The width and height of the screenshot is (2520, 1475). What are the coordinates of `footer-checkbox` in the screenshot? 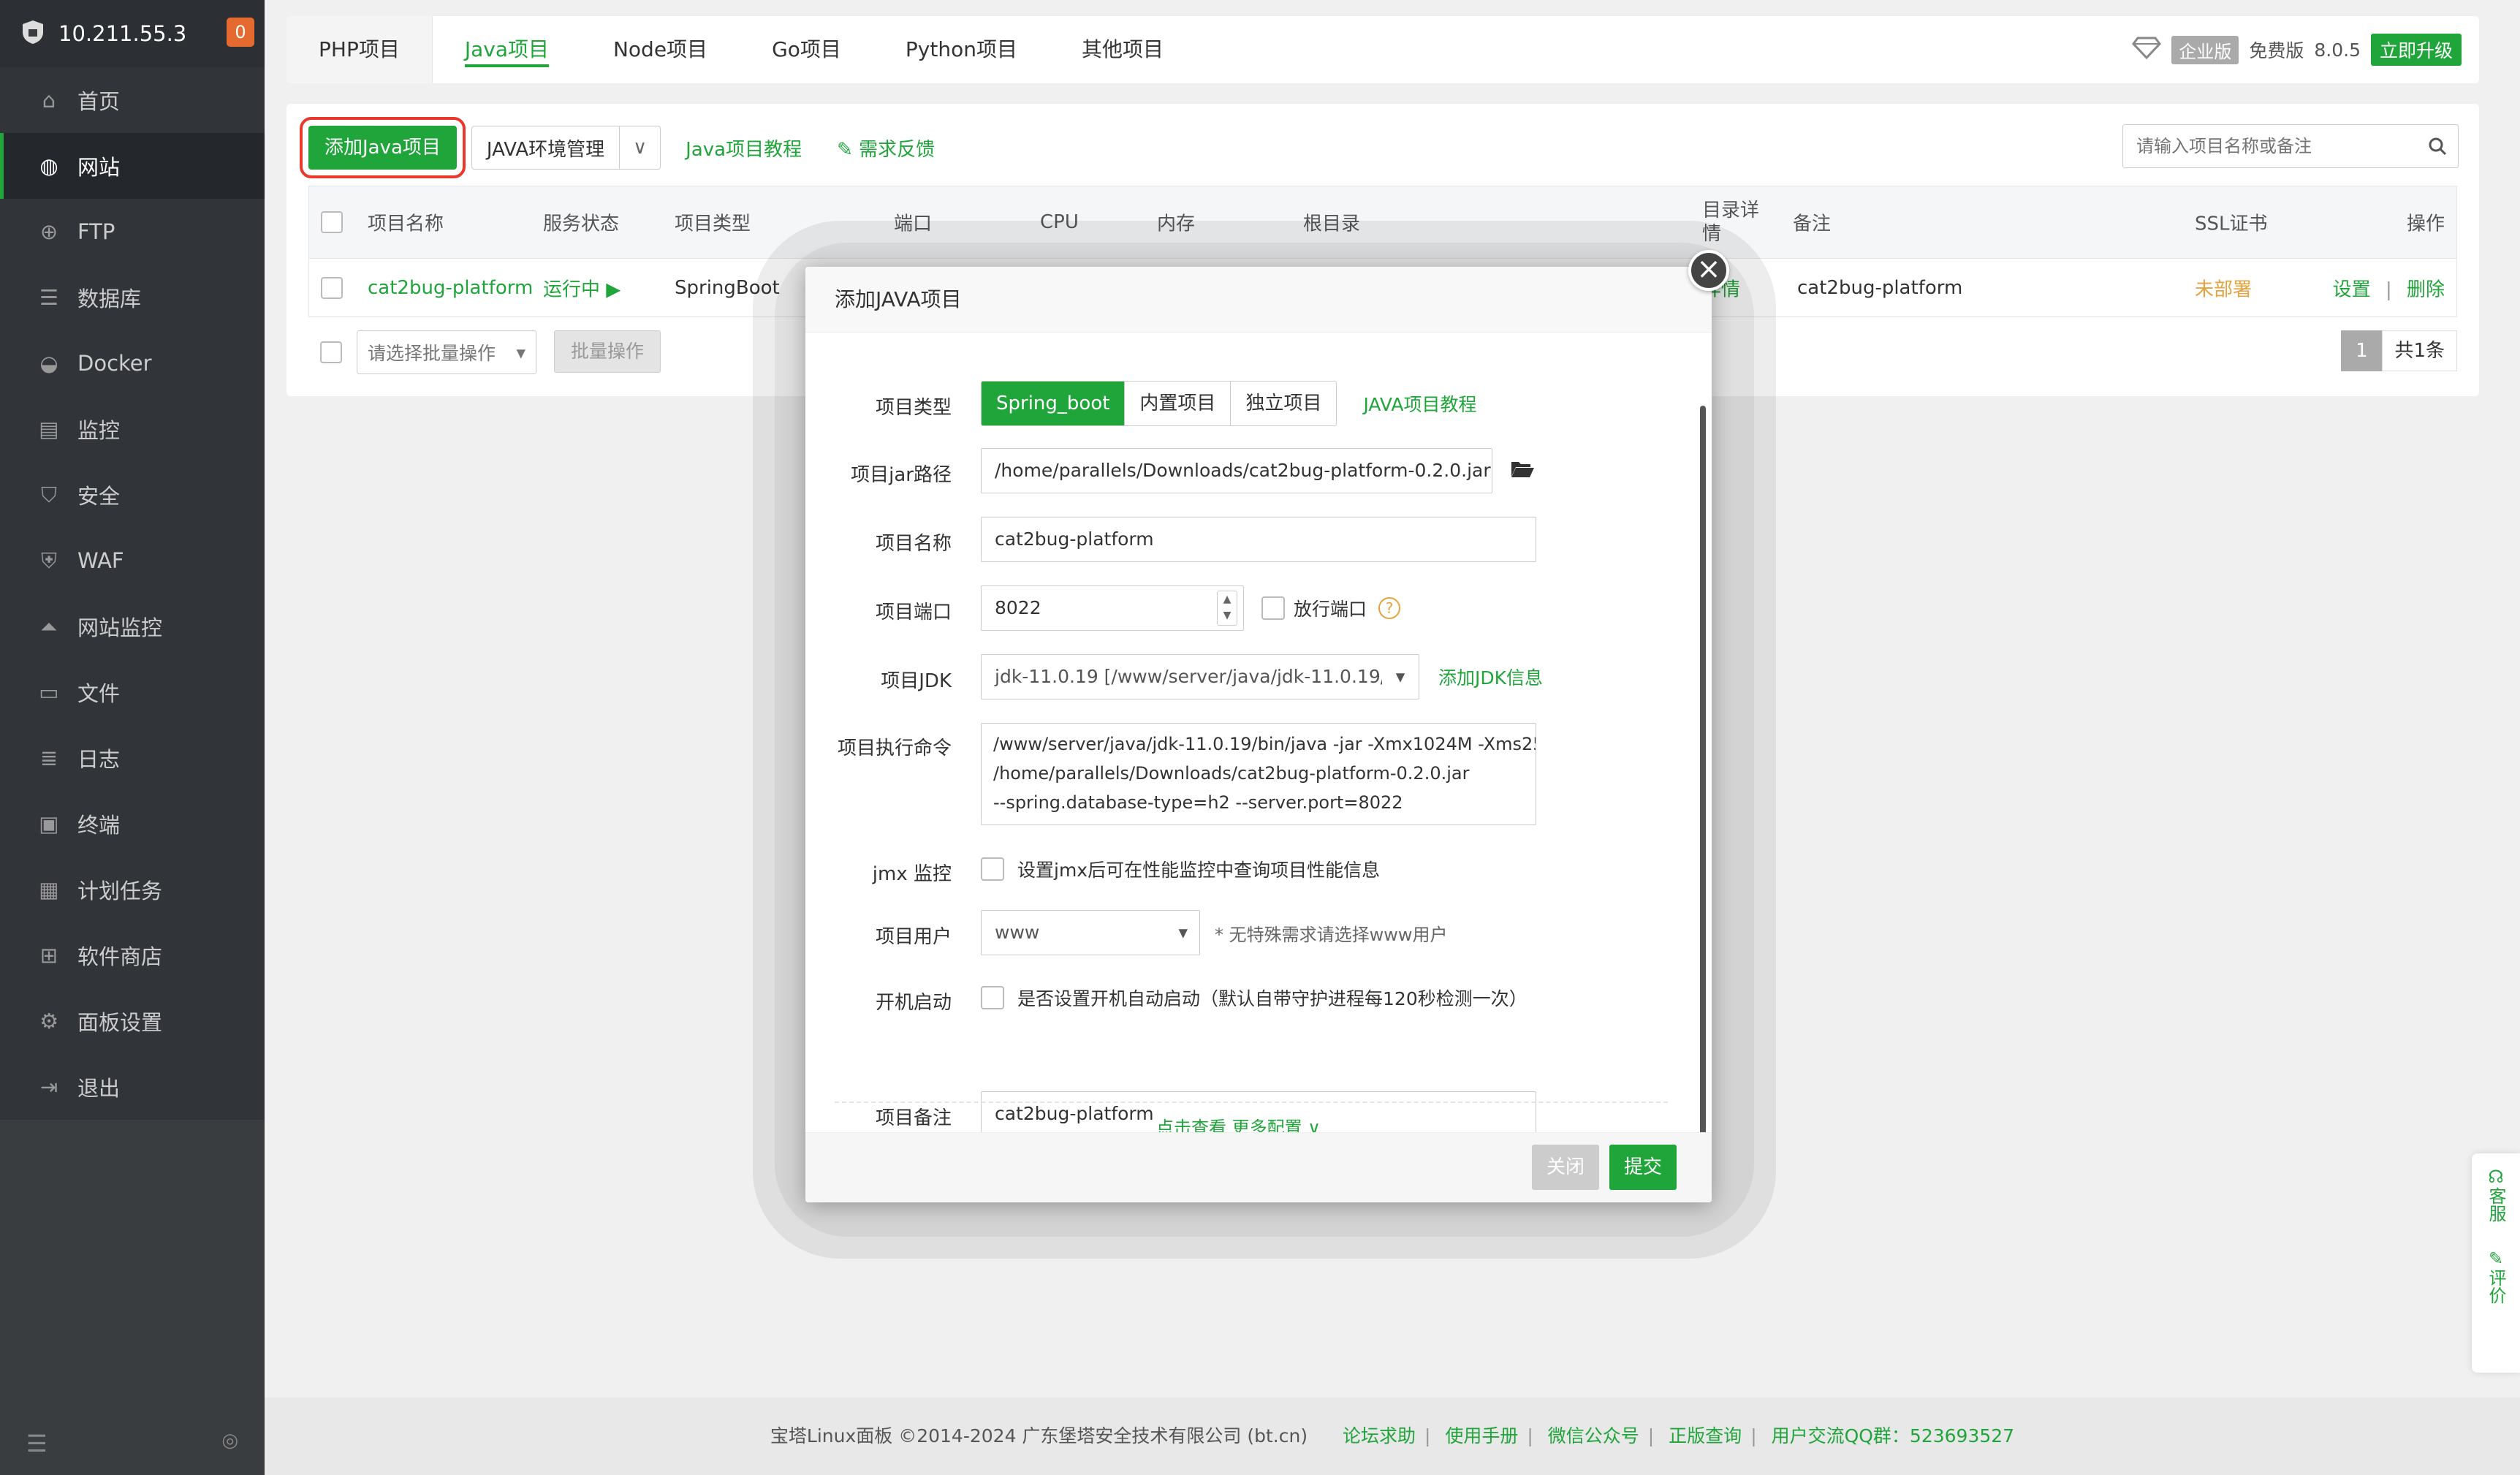 It's located at (331, 352).